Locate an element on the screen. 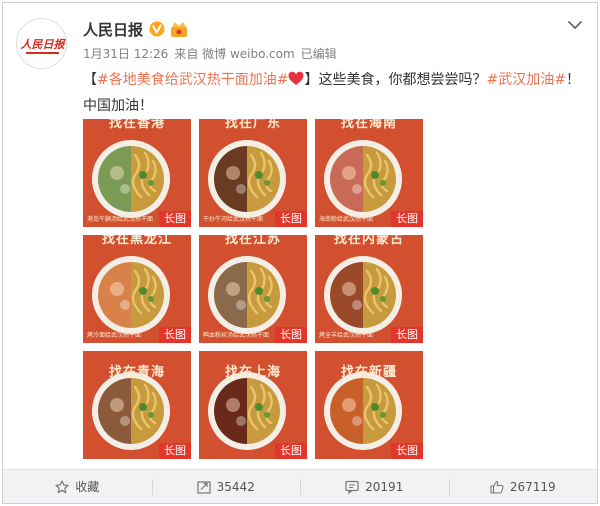  image-tile: 找在江苏鸭血粉丝汤给武汉热干面 长图 is located at coordinates (253, 289).